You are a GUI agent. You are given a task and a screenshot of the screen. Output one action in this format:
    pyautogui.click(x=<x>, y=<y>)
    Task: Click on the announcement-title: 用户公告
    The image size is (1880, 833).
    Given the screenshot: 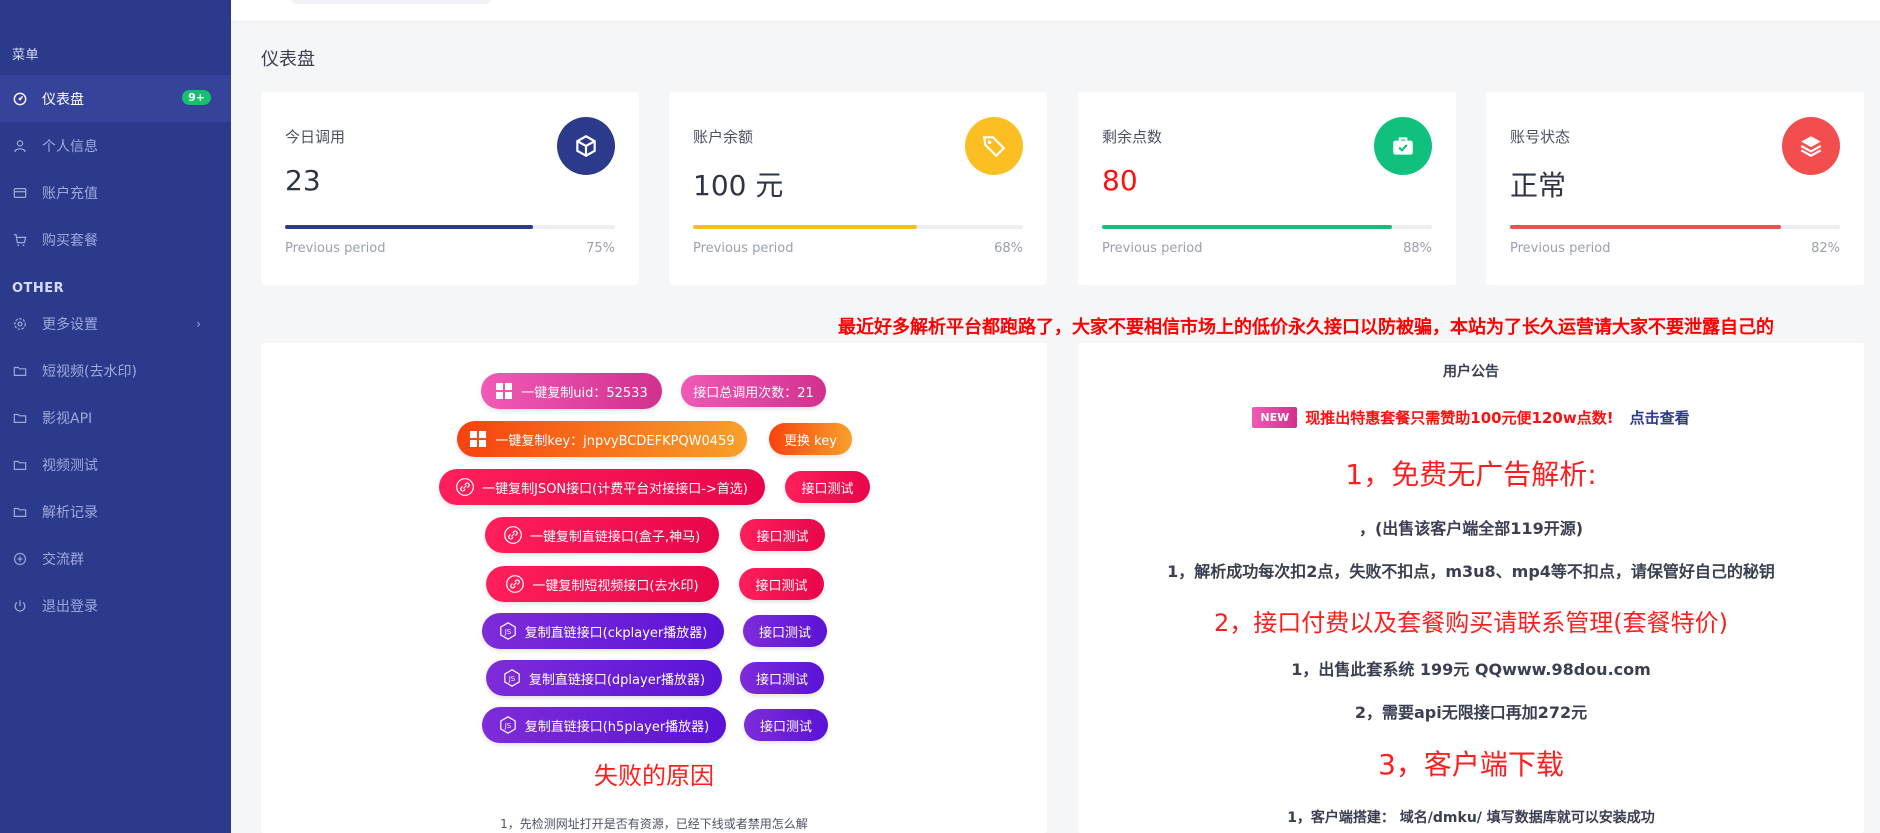 What is the action you would take?
    pyautogui.click(x=1471, y=372)
    